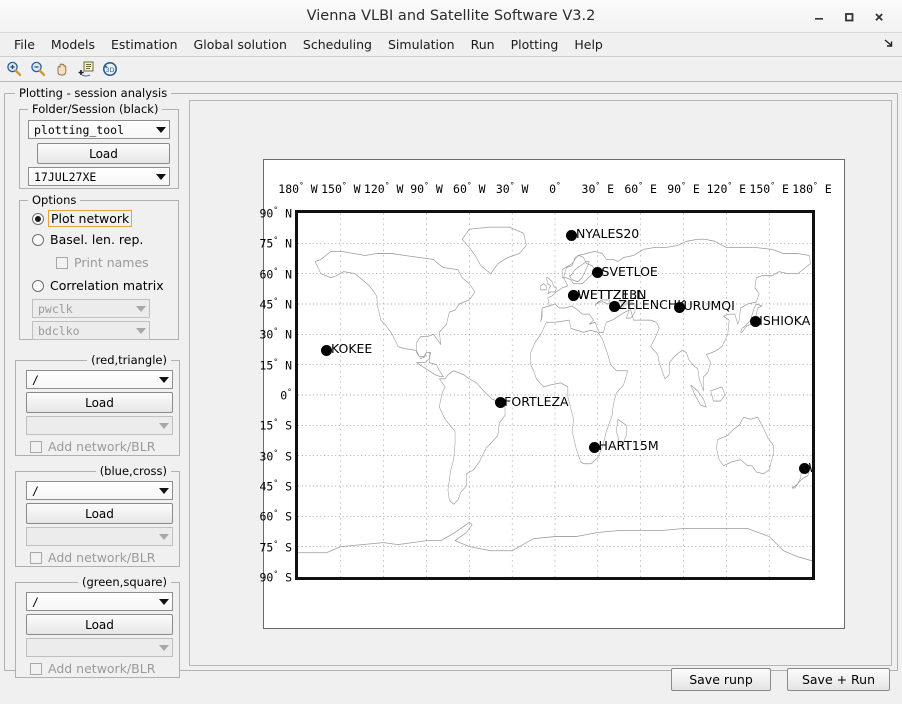 The image size is (902, 704). I want to click on checkbox-label-red-add-network: Add network/BLR, so click(102, 446).